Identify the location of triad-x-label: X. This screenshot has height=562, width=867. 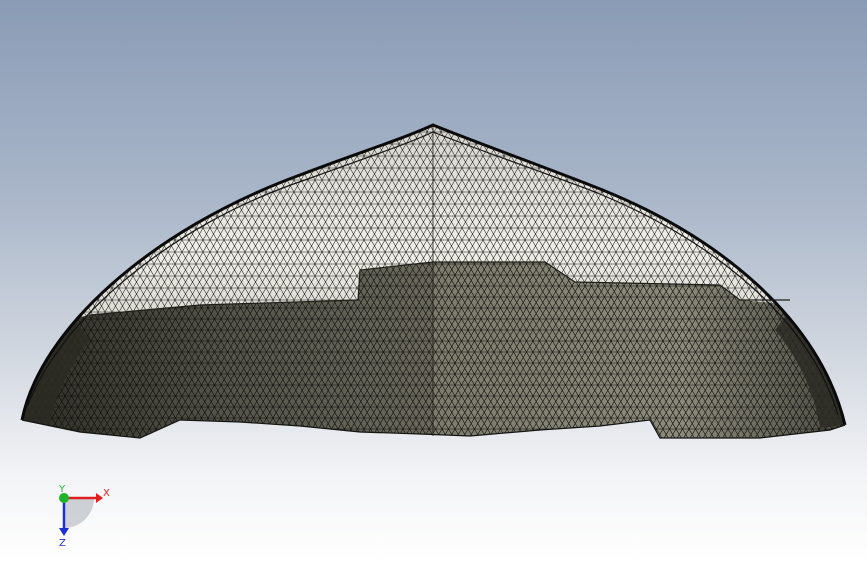
(106, 493).